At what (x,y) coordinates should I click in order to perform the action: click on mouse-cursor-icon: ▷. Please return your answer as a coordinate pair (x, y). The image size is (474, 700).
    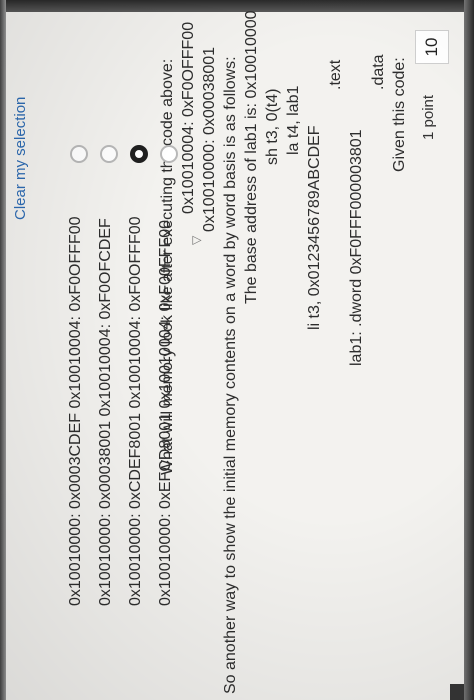
    Looking at the image, I should click on (197, 239).